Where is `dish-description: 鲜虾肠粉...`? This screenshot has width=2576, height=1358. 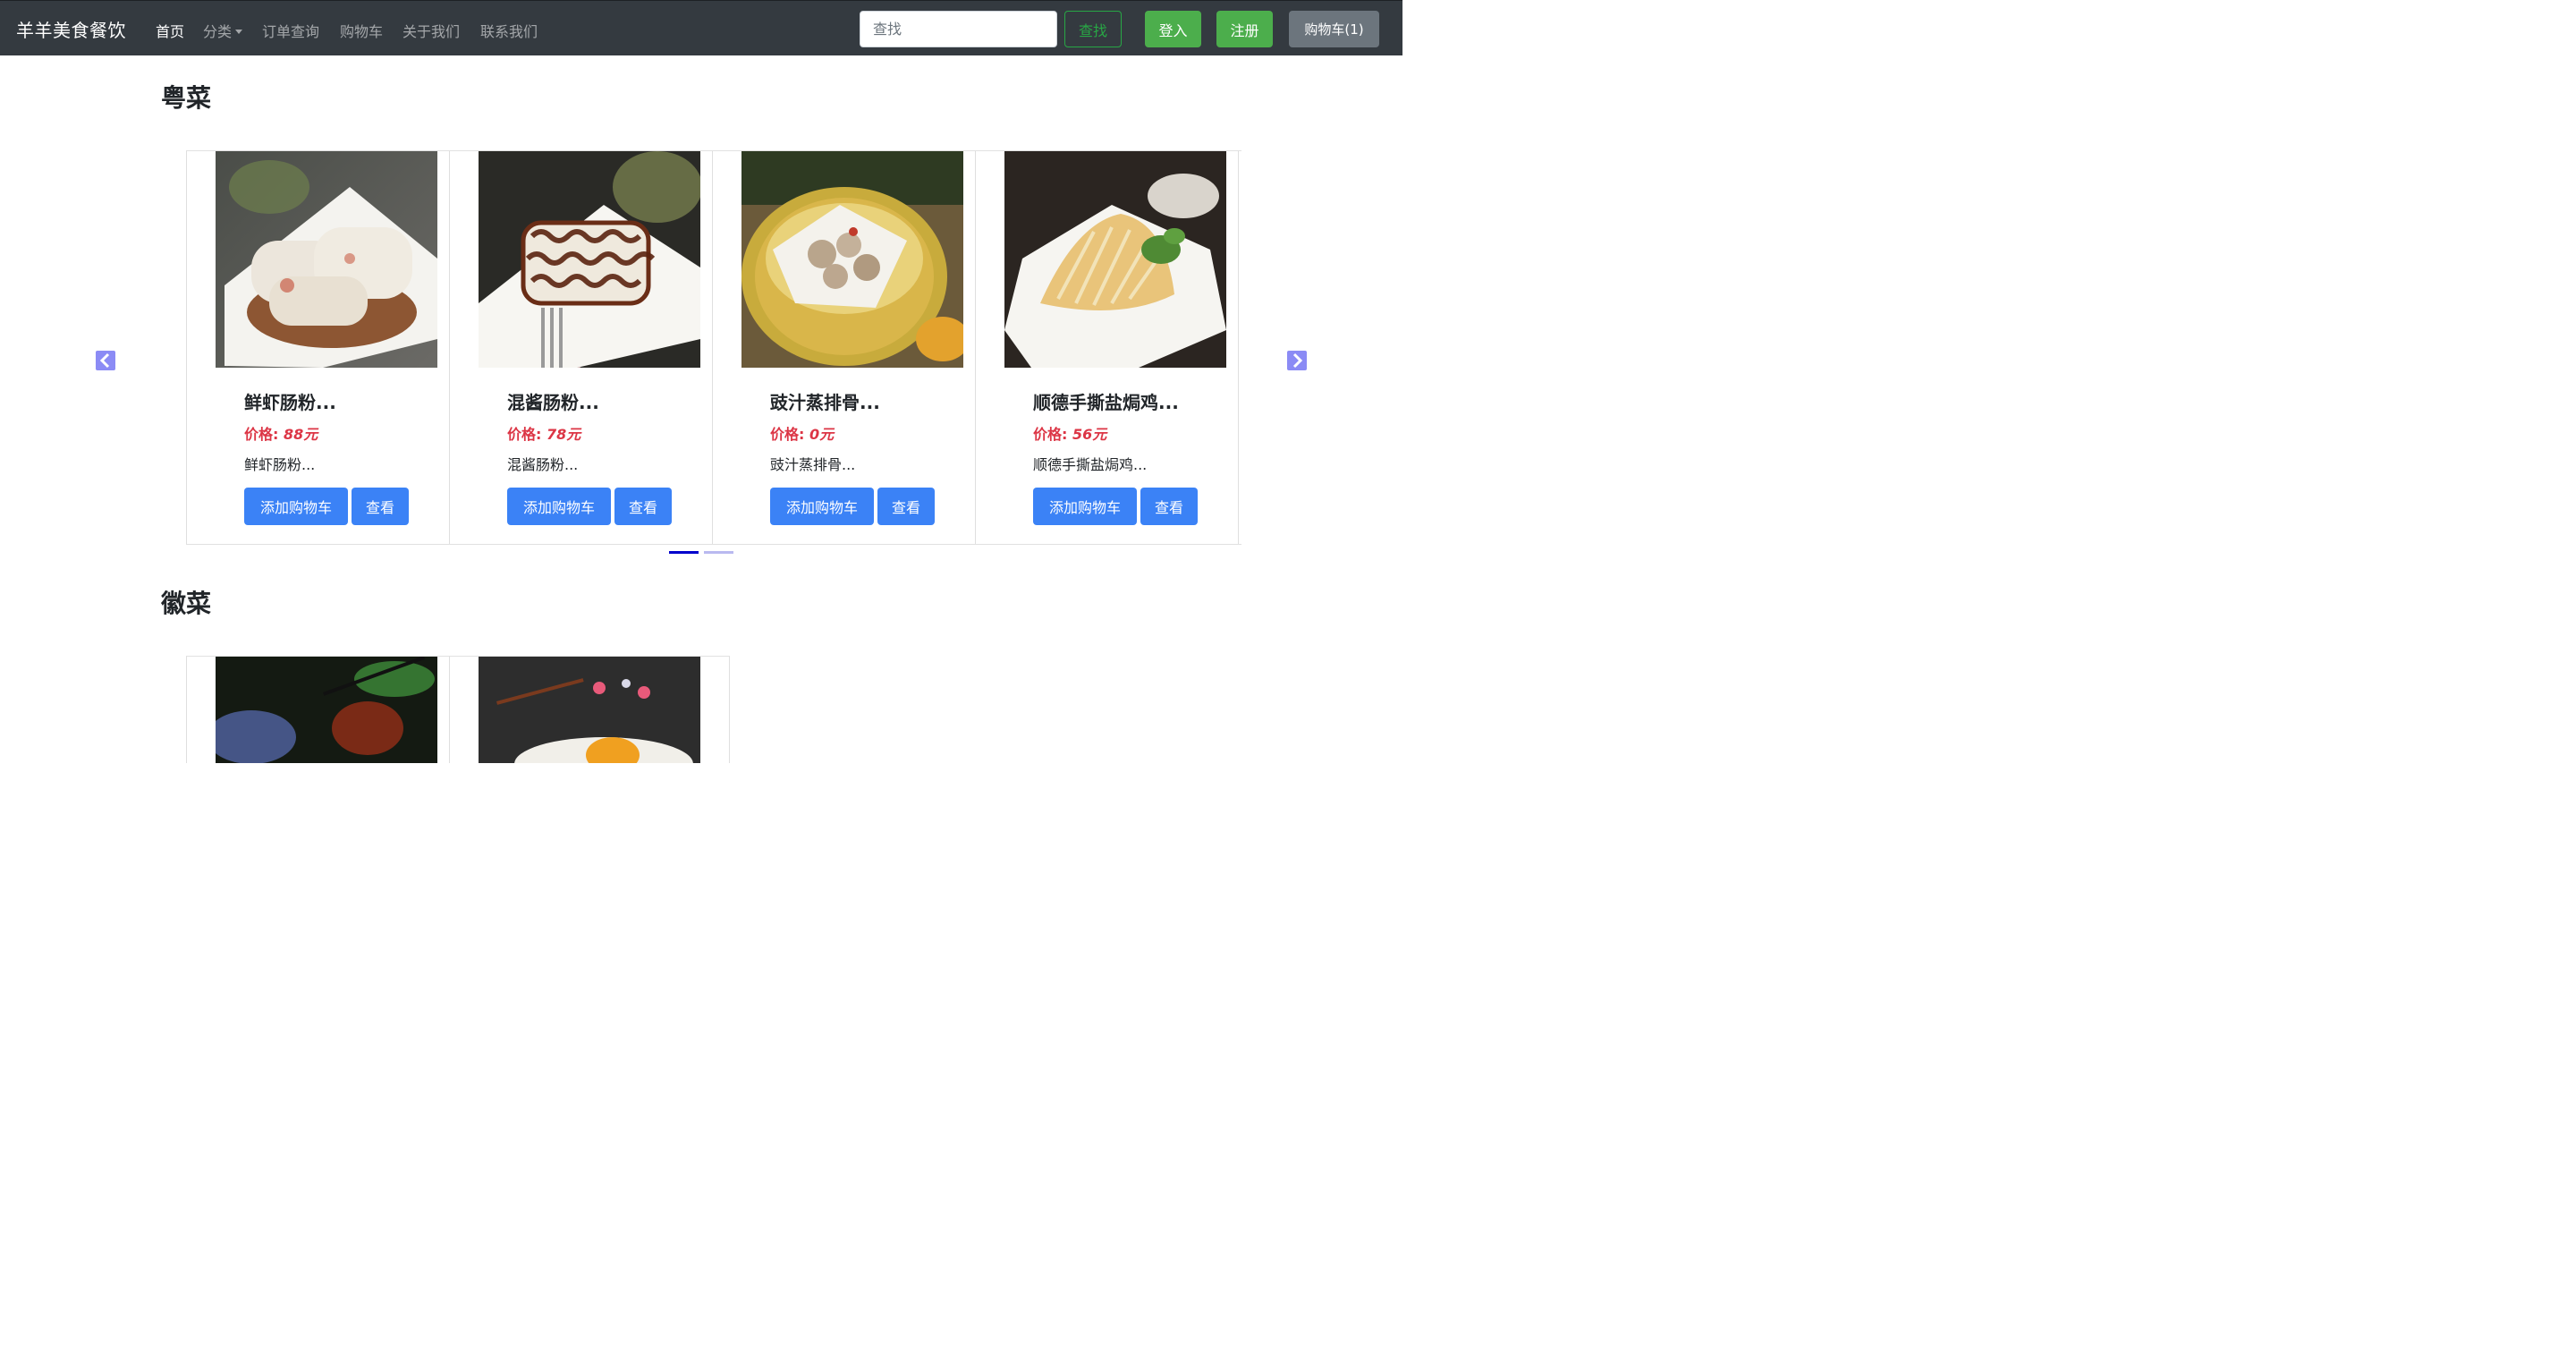
dish-description: 鲜虾肠粉... is located at coordinates (280, 464).